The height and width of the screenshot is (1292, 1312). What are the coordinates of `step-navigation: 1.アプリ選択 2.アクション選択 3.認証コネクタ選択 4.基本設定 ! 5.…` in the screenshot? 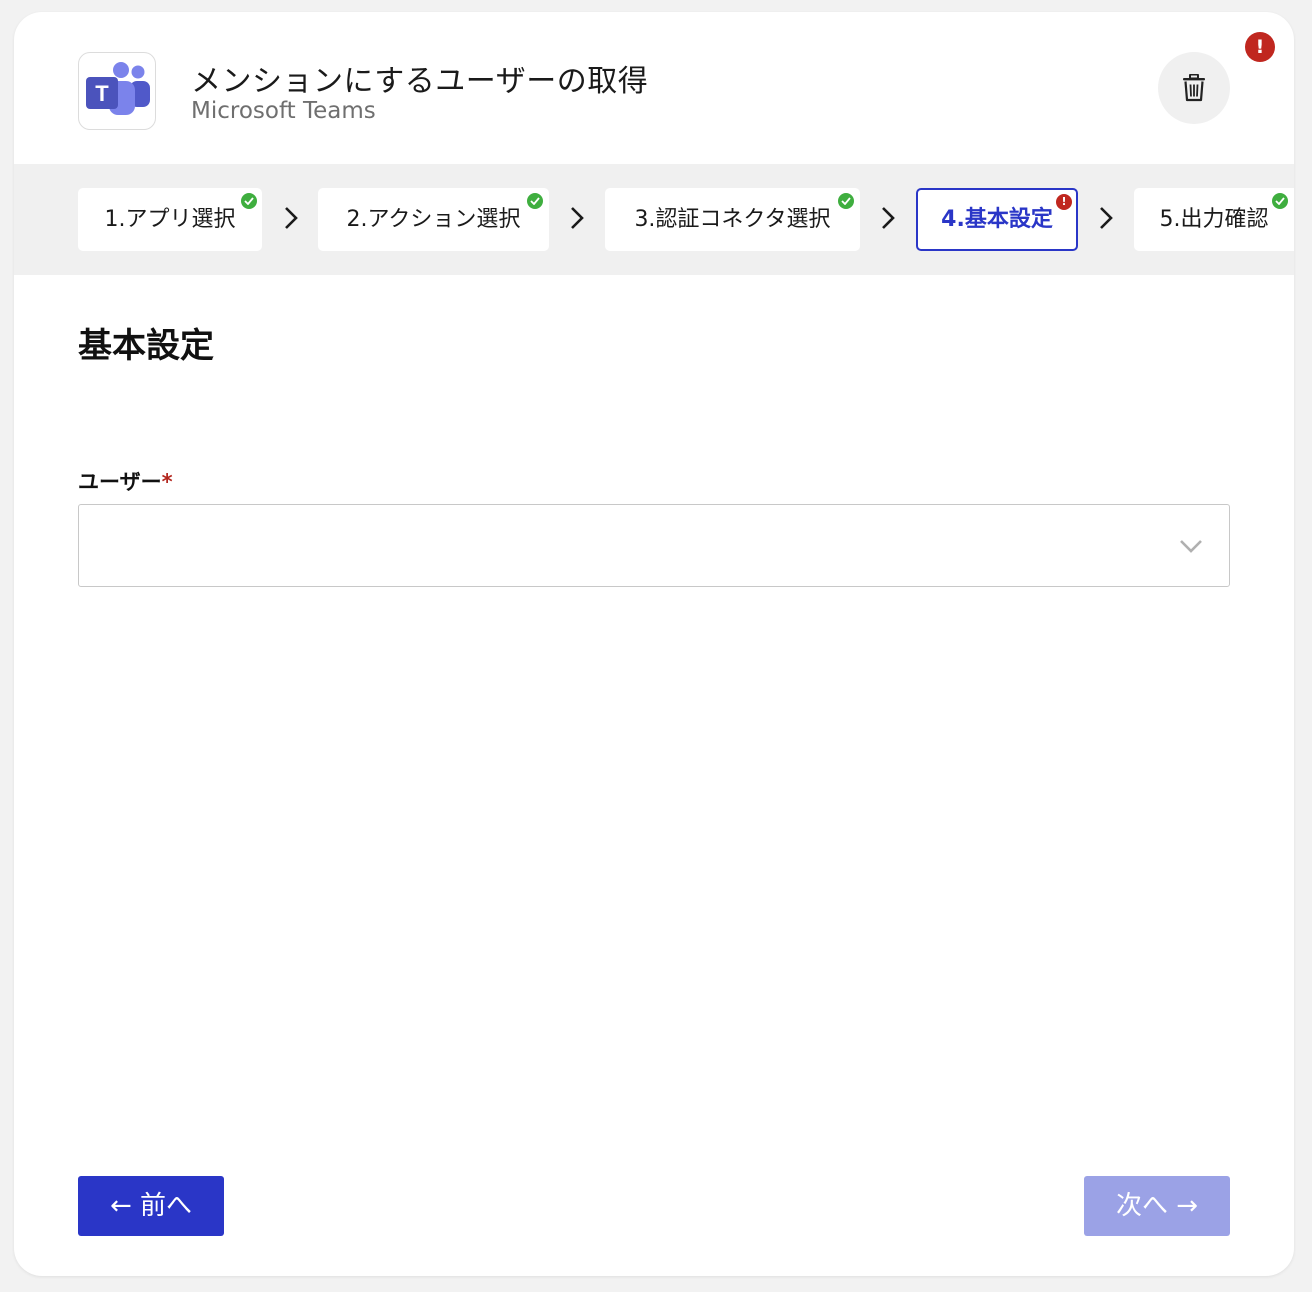 It's located at (654, 219).